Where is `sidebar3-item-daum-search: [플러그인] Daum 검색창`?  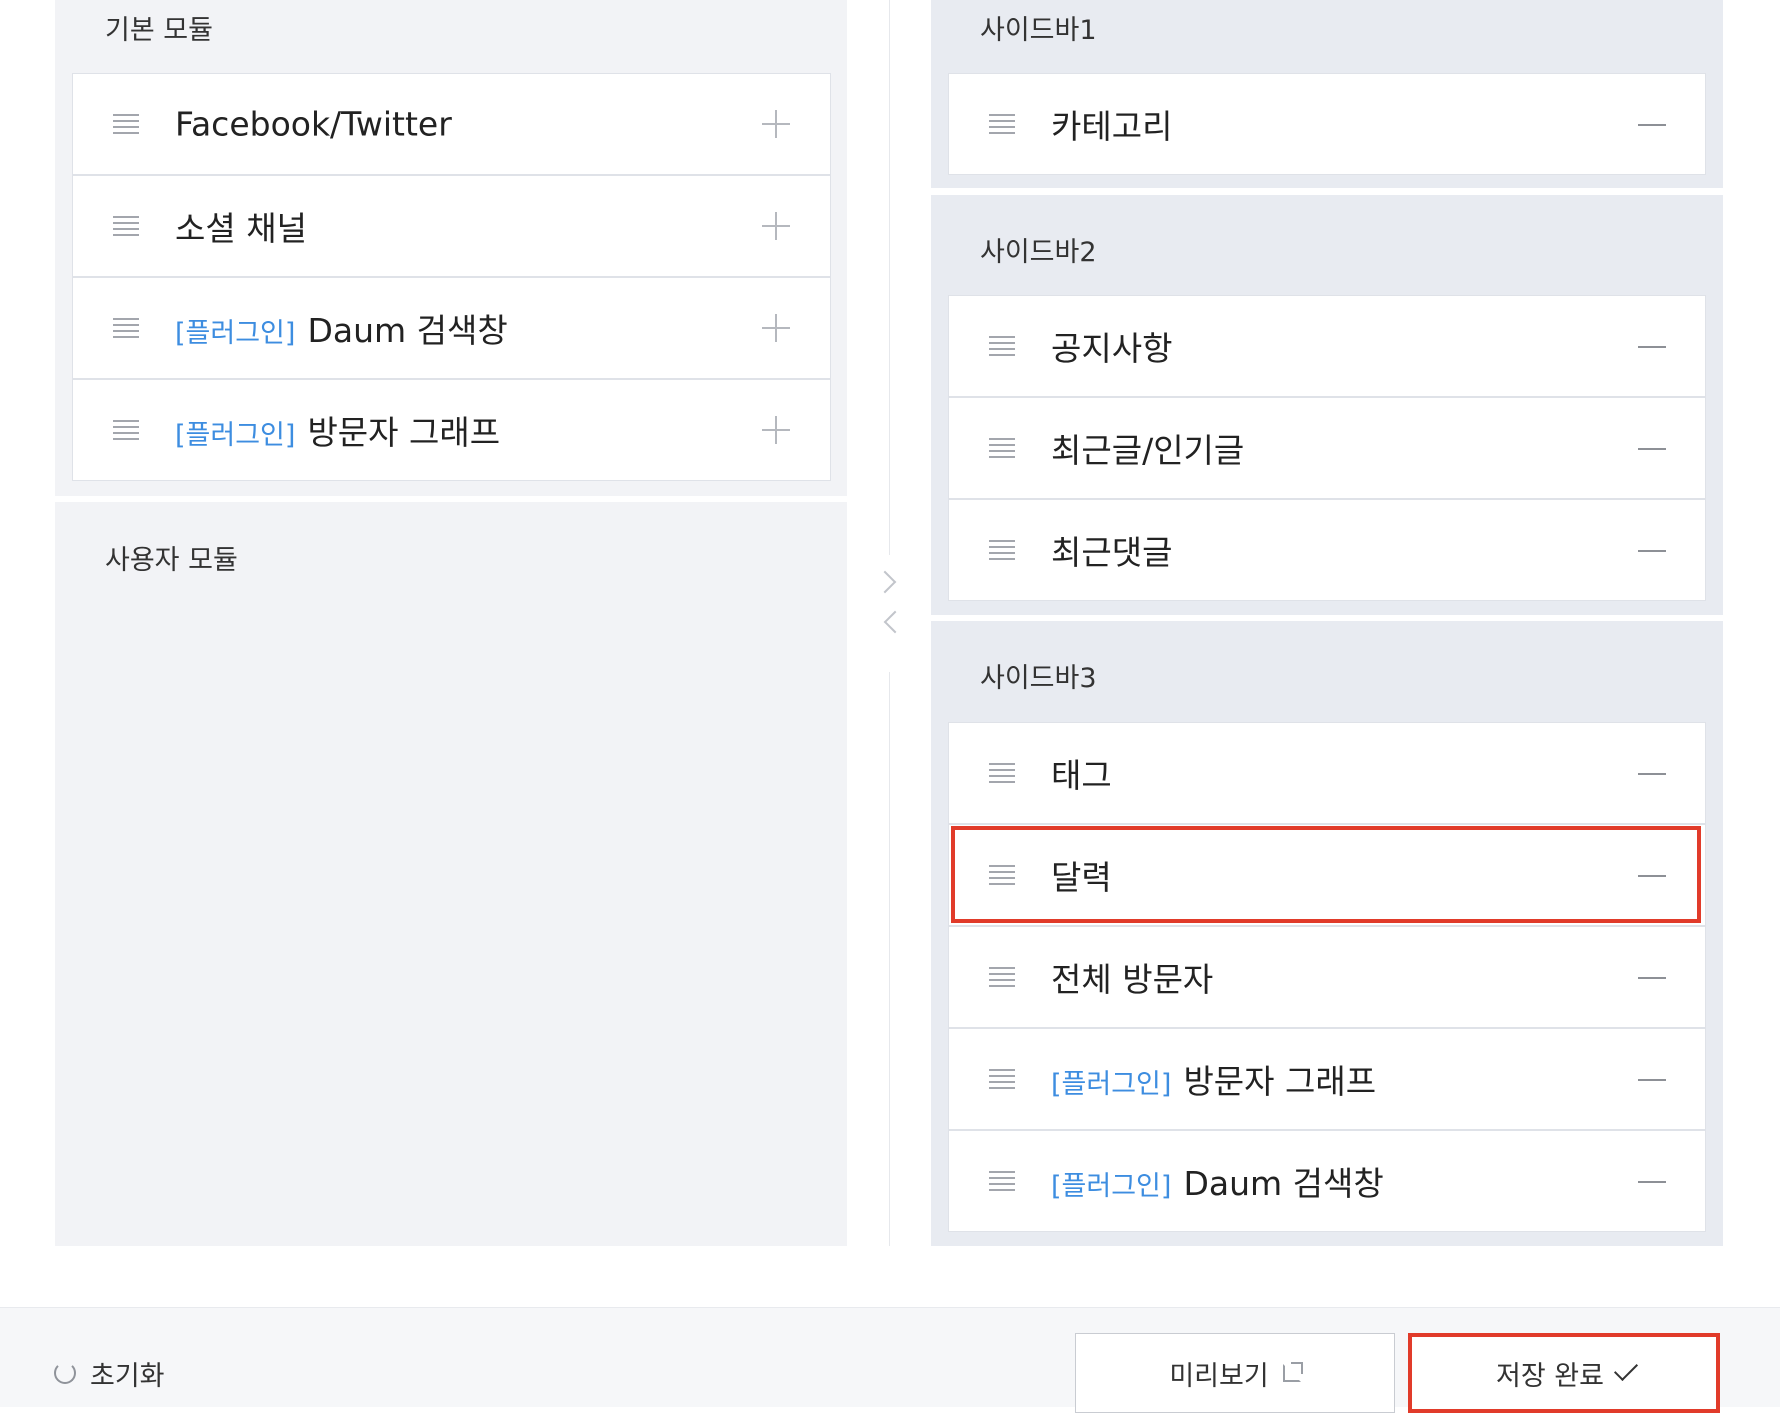
sidebar3-item-daum-search: [플러그인] Daum 검색창 is located at coordinates (1327, 1181).